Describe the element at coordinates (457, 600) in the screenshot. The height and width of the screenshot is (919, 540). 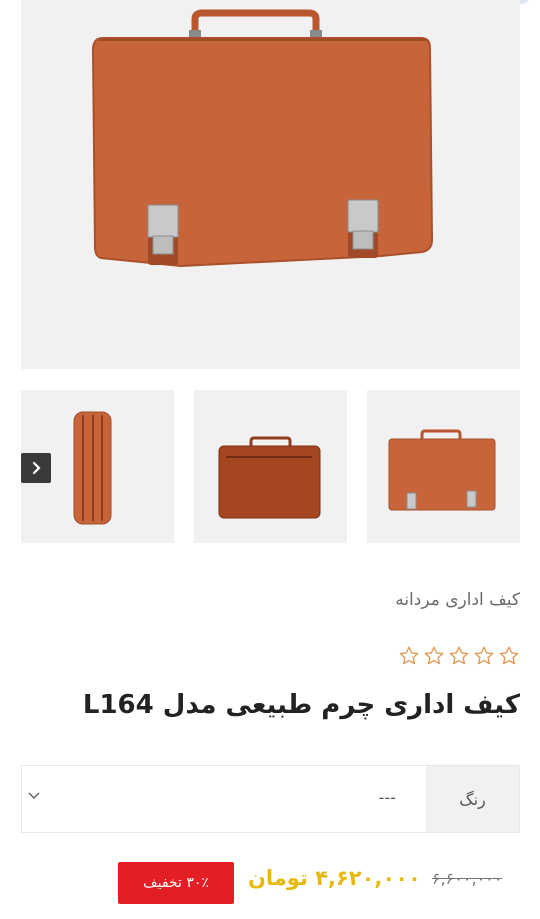
I see `product-category-link: کیف اداری مردانه` at that location.